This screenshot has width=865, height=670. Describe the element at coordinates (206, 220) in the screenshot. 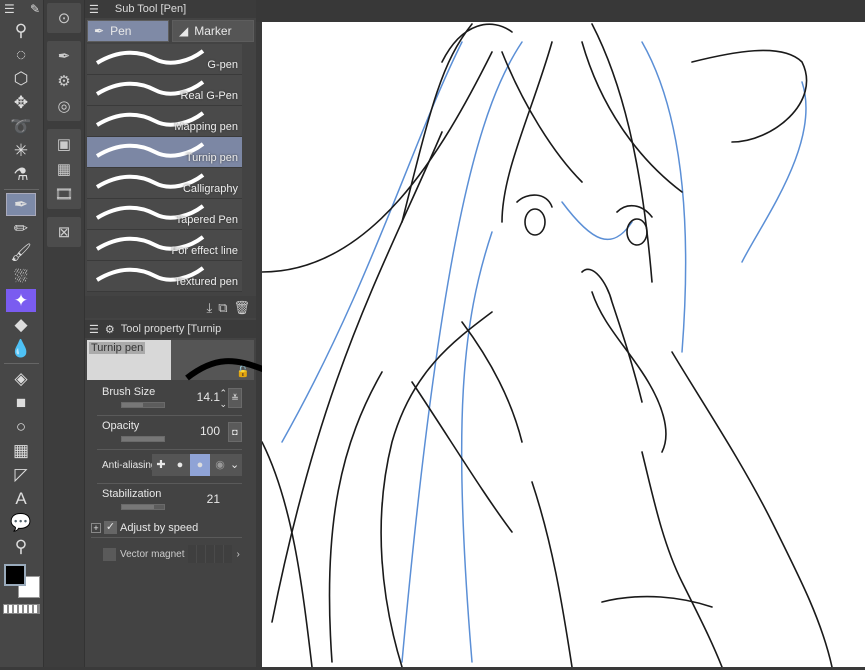

I see `brush-label: Tapered Pen` at that location.